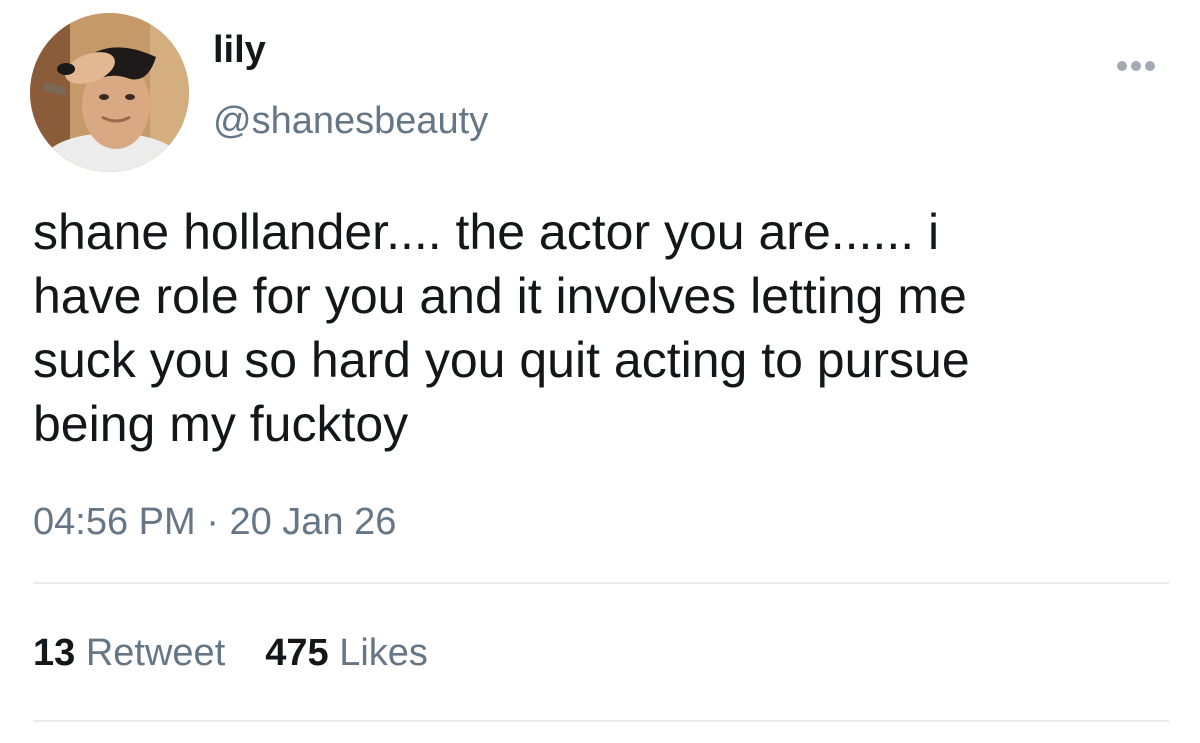 This screenshot has height=743, width=1200. I want to click on retweets-count: 13, so click(54, 653).